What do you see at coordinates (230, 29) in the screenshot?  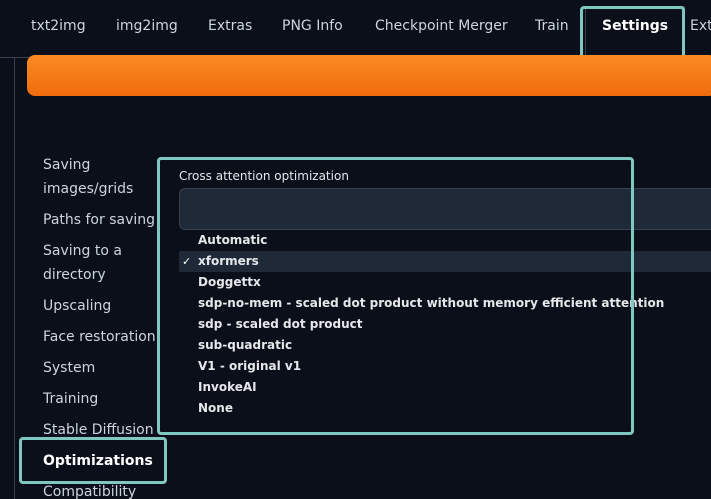 I see `tab-extras: Extras` at bounding box center [230, 29].